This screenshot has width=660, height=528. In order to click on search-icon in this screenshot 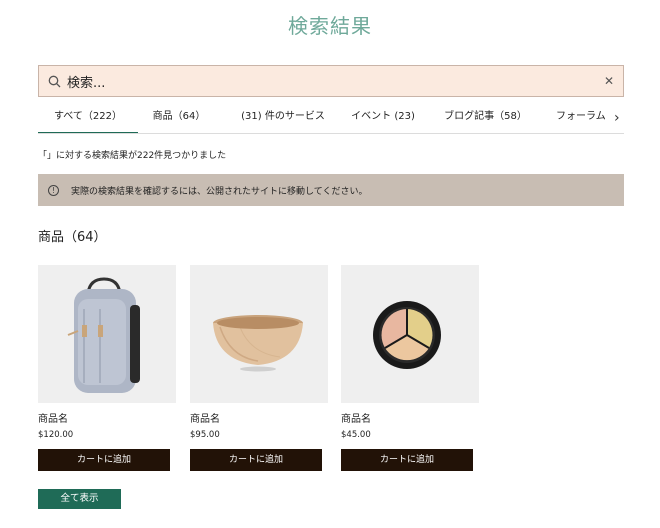, I will do `click(54, 81)`.